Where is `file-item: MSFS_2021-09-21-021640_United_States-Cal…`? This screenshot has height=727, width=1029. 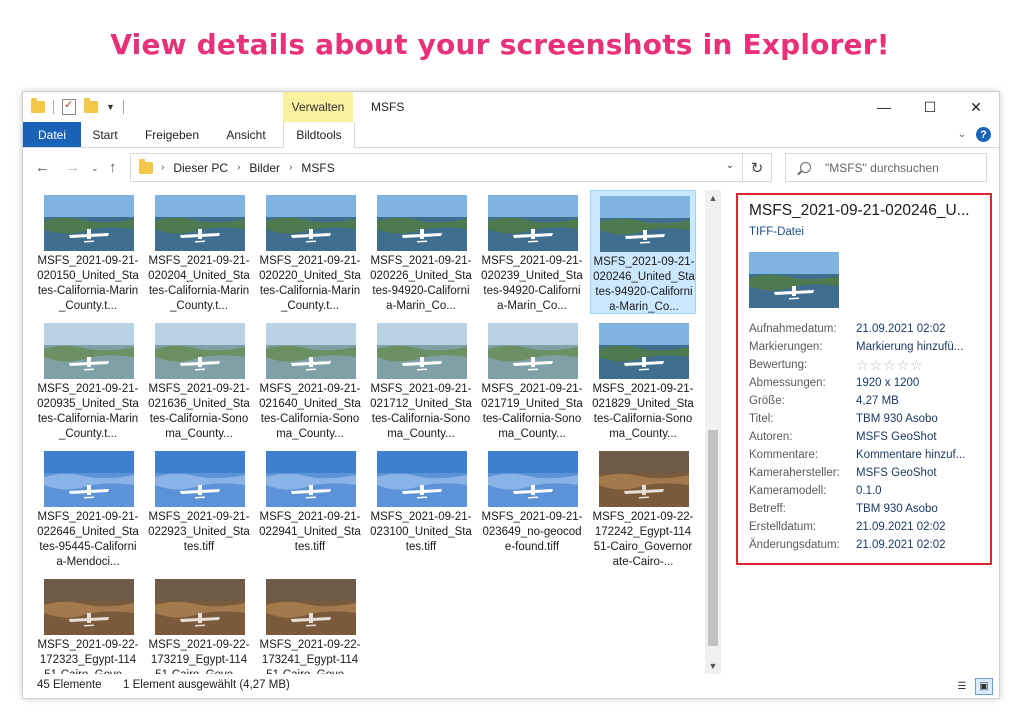
file-item: MSFS_2021-09-21-021640_United_States-Cal… is located at coordinates (310, 380).